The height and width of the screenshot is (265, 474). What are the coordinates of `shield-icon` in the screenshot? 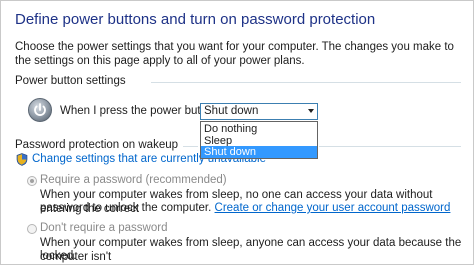 It's located at (22, 159).